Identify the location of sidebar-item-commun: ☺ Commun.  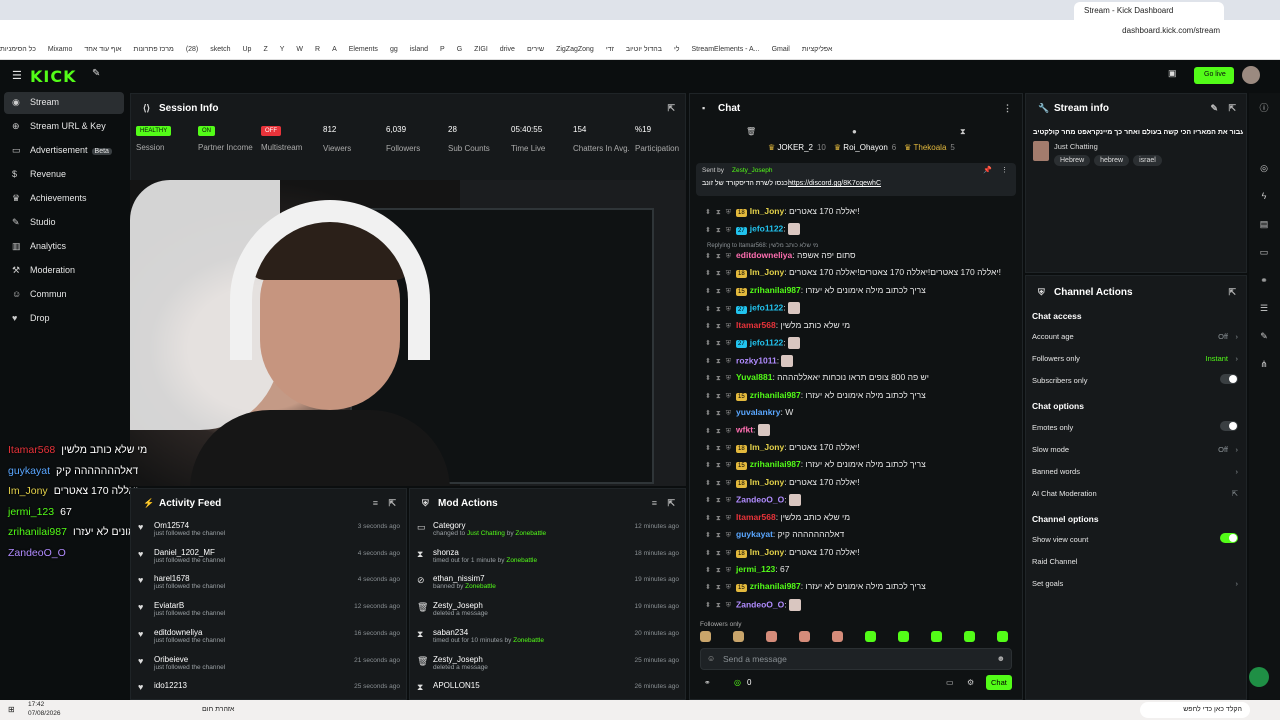
(64, 295).